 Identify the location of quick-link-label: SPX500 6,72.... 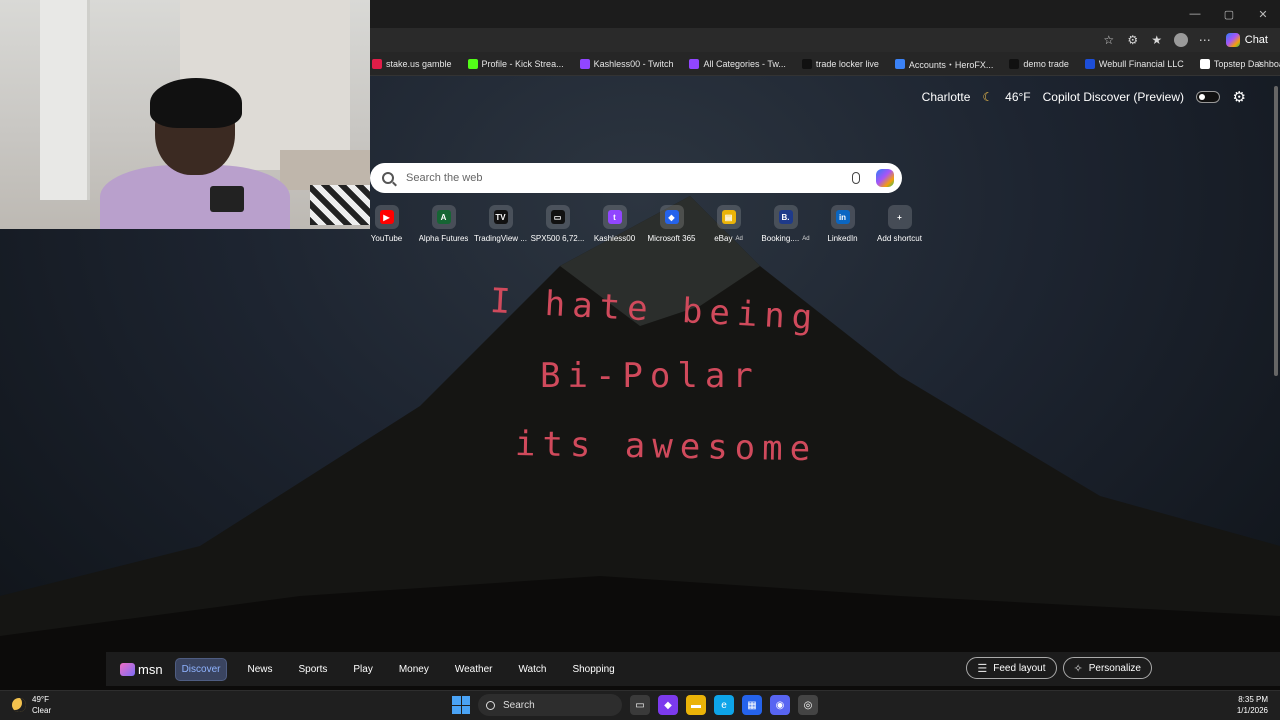
(557, 238).